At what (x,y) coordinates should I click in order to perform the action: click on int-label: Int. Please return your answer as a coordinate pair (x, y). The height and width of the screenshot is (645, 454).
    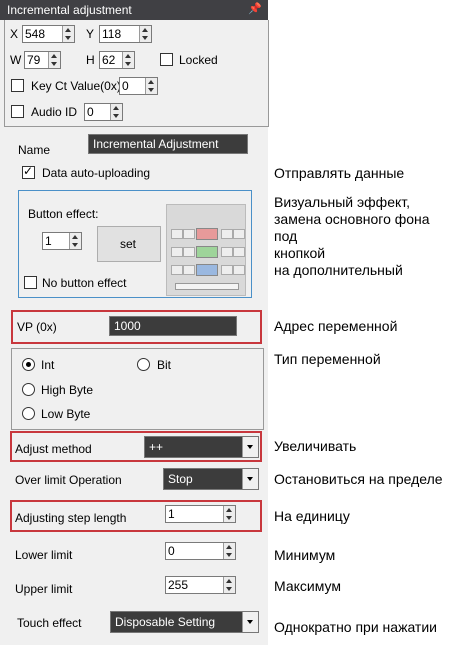
    Looking at the image, I should click on (48, 365).